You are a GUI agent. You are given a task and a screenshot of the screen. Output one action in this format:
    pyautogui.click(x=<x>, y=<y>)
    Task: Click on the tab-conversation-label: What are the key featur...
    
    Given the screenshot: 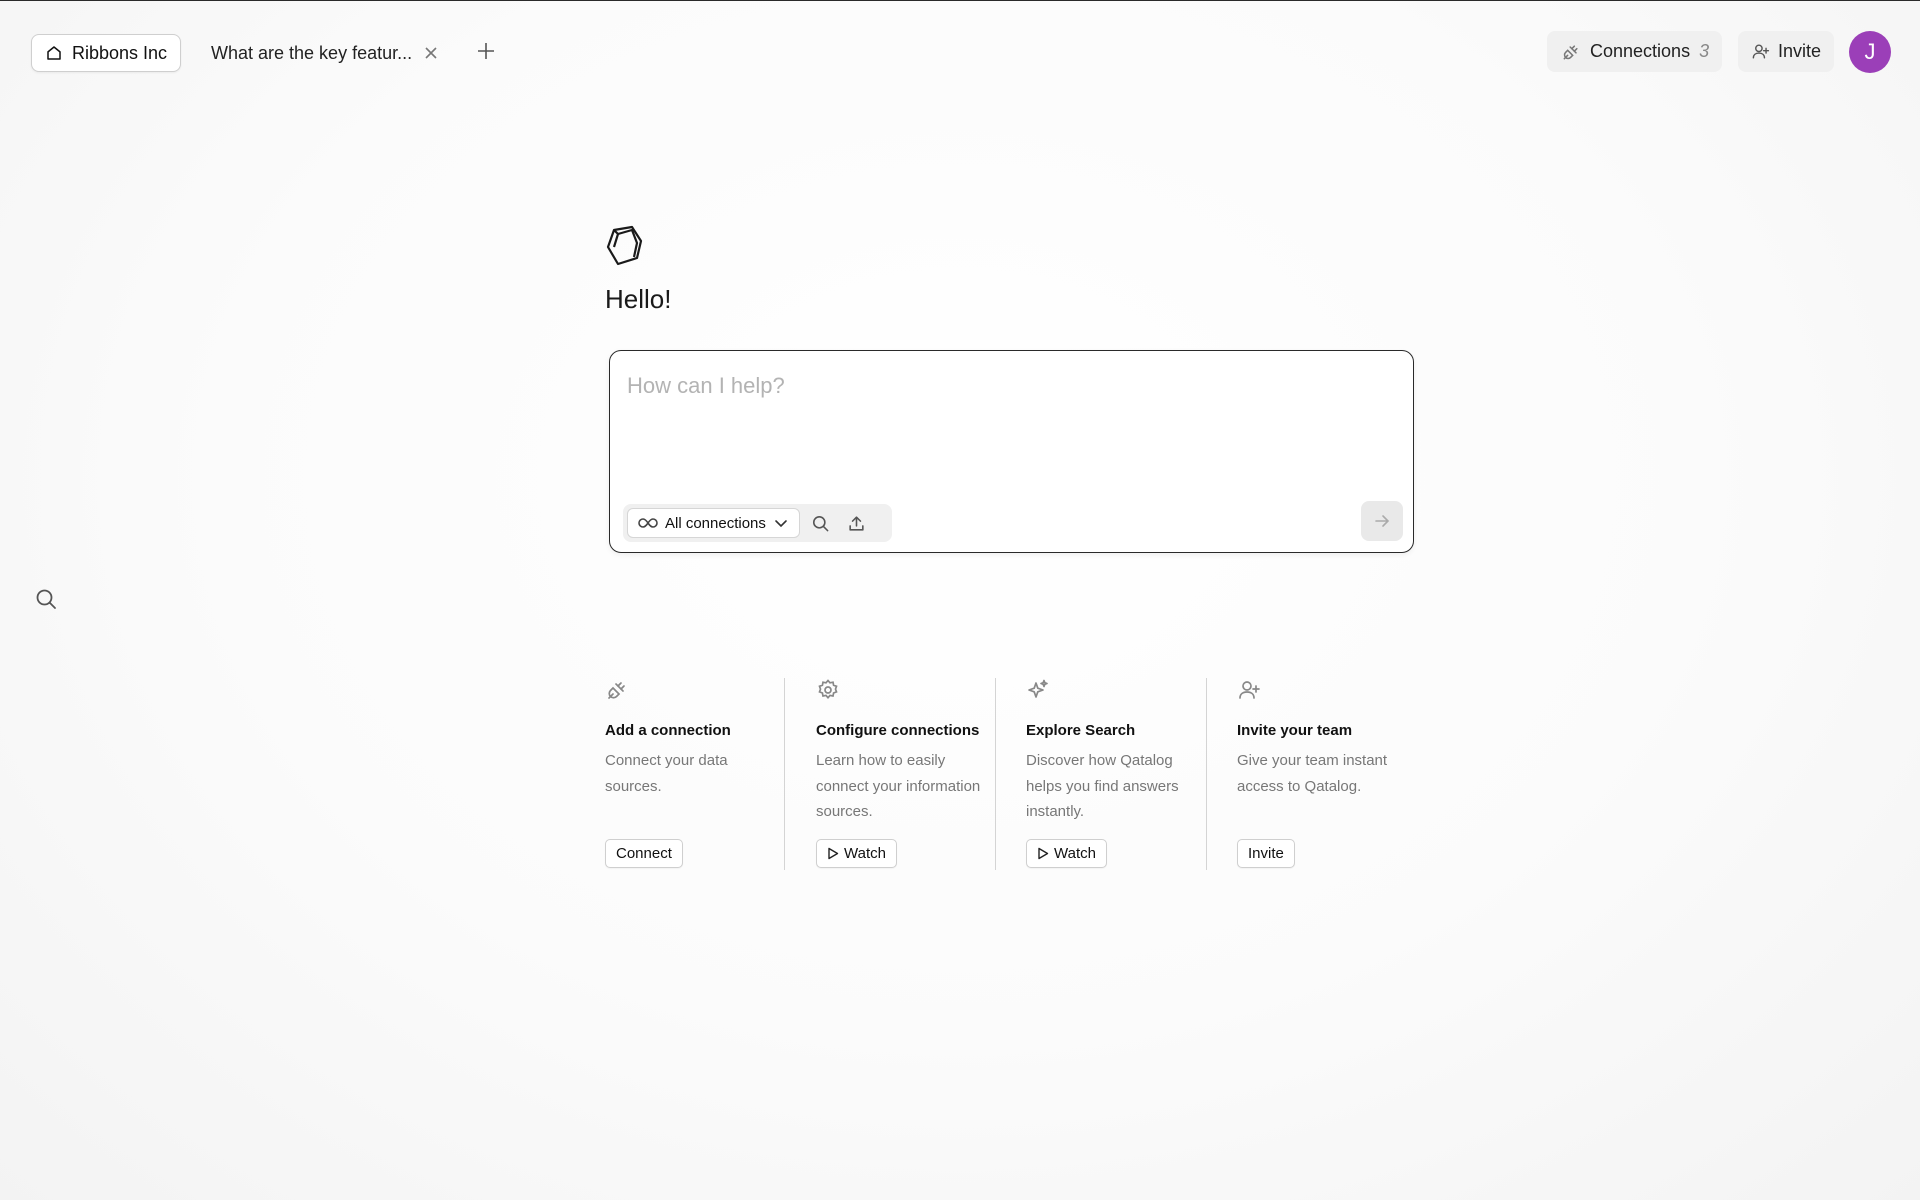 What is the action you would take?
    pyautogui.click(x=312, y=52)
    